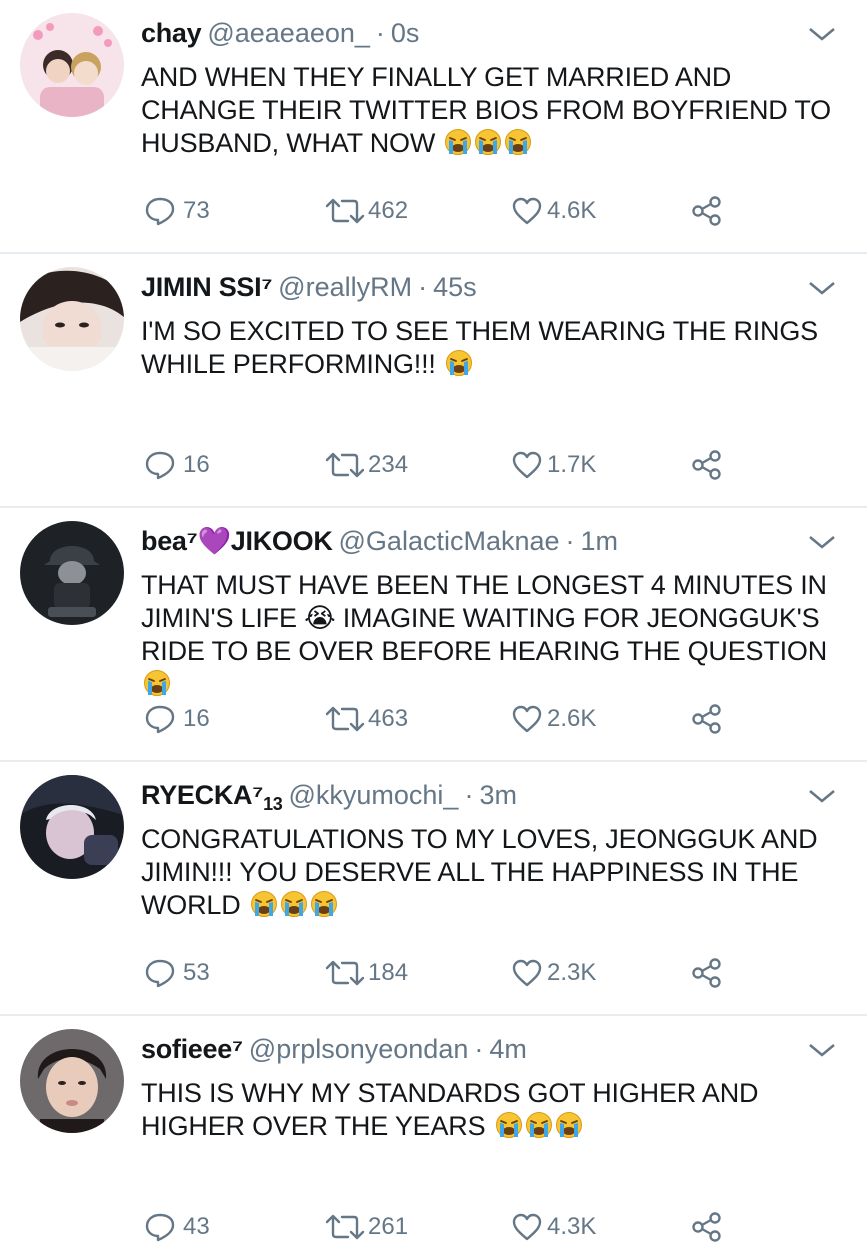  I want to click on tweet-actions: 73 462 4.6K, so click(441, 211).